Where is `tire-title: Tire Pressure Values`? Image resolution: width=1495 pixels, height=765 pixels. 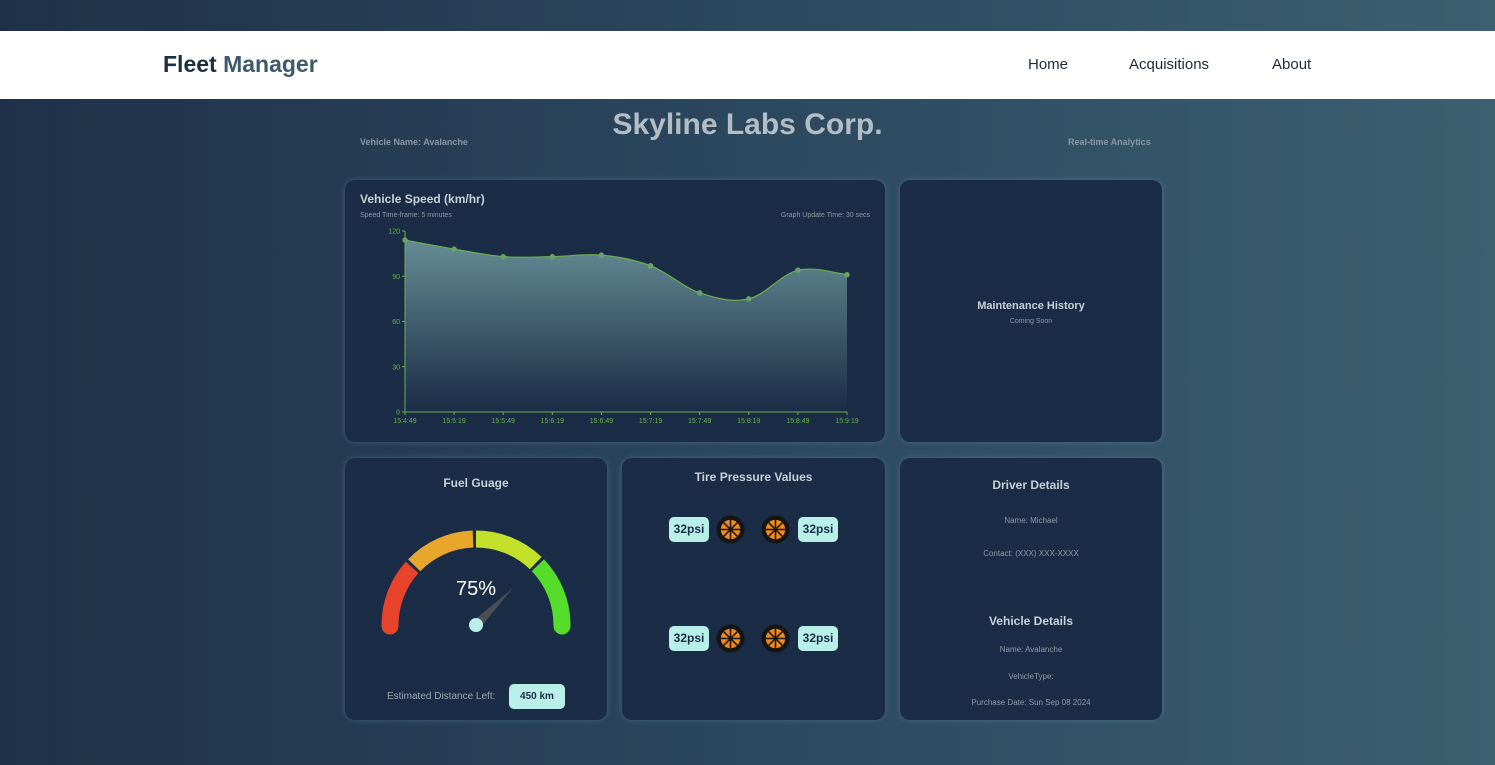
tire-title: Tire Pressure Values is located at coordinates (753, 477).